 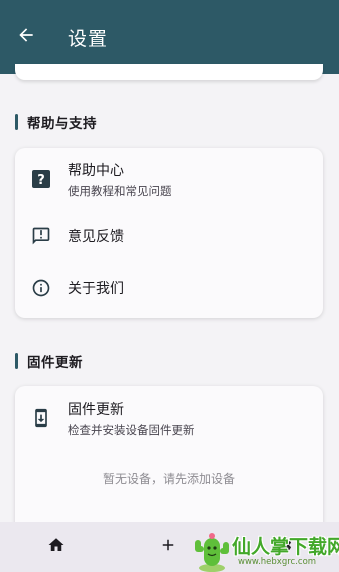 I want to click on back-button, so click(x=26, y=37).